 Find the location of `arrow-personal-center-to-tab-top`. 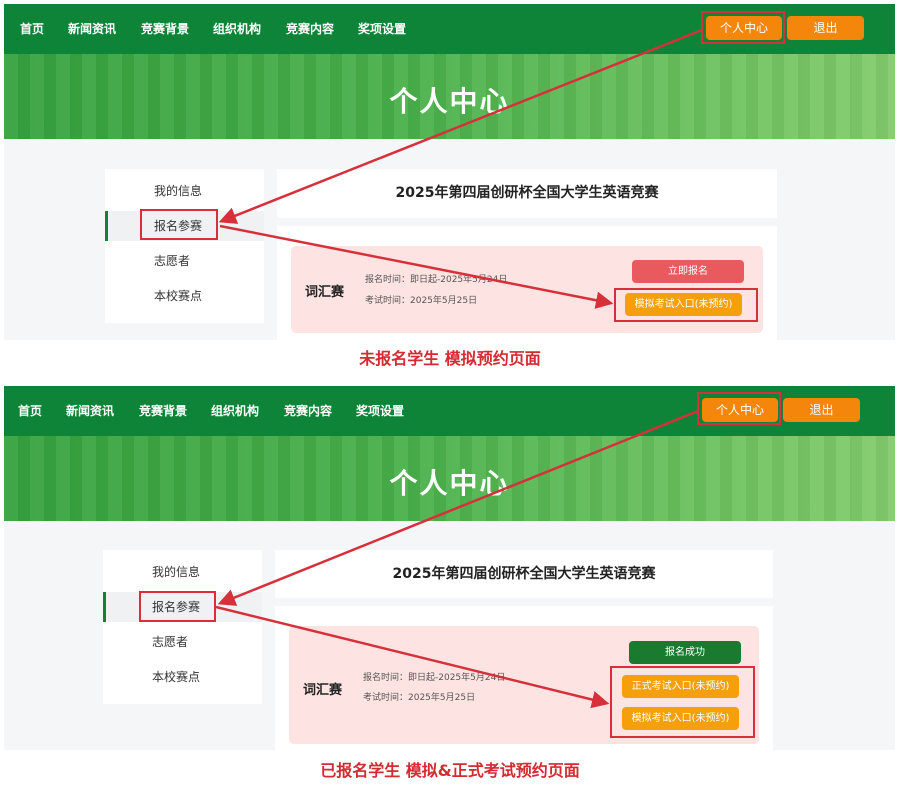

arrow-personal-center-to-tab-top is located at coordinates (460, 126).